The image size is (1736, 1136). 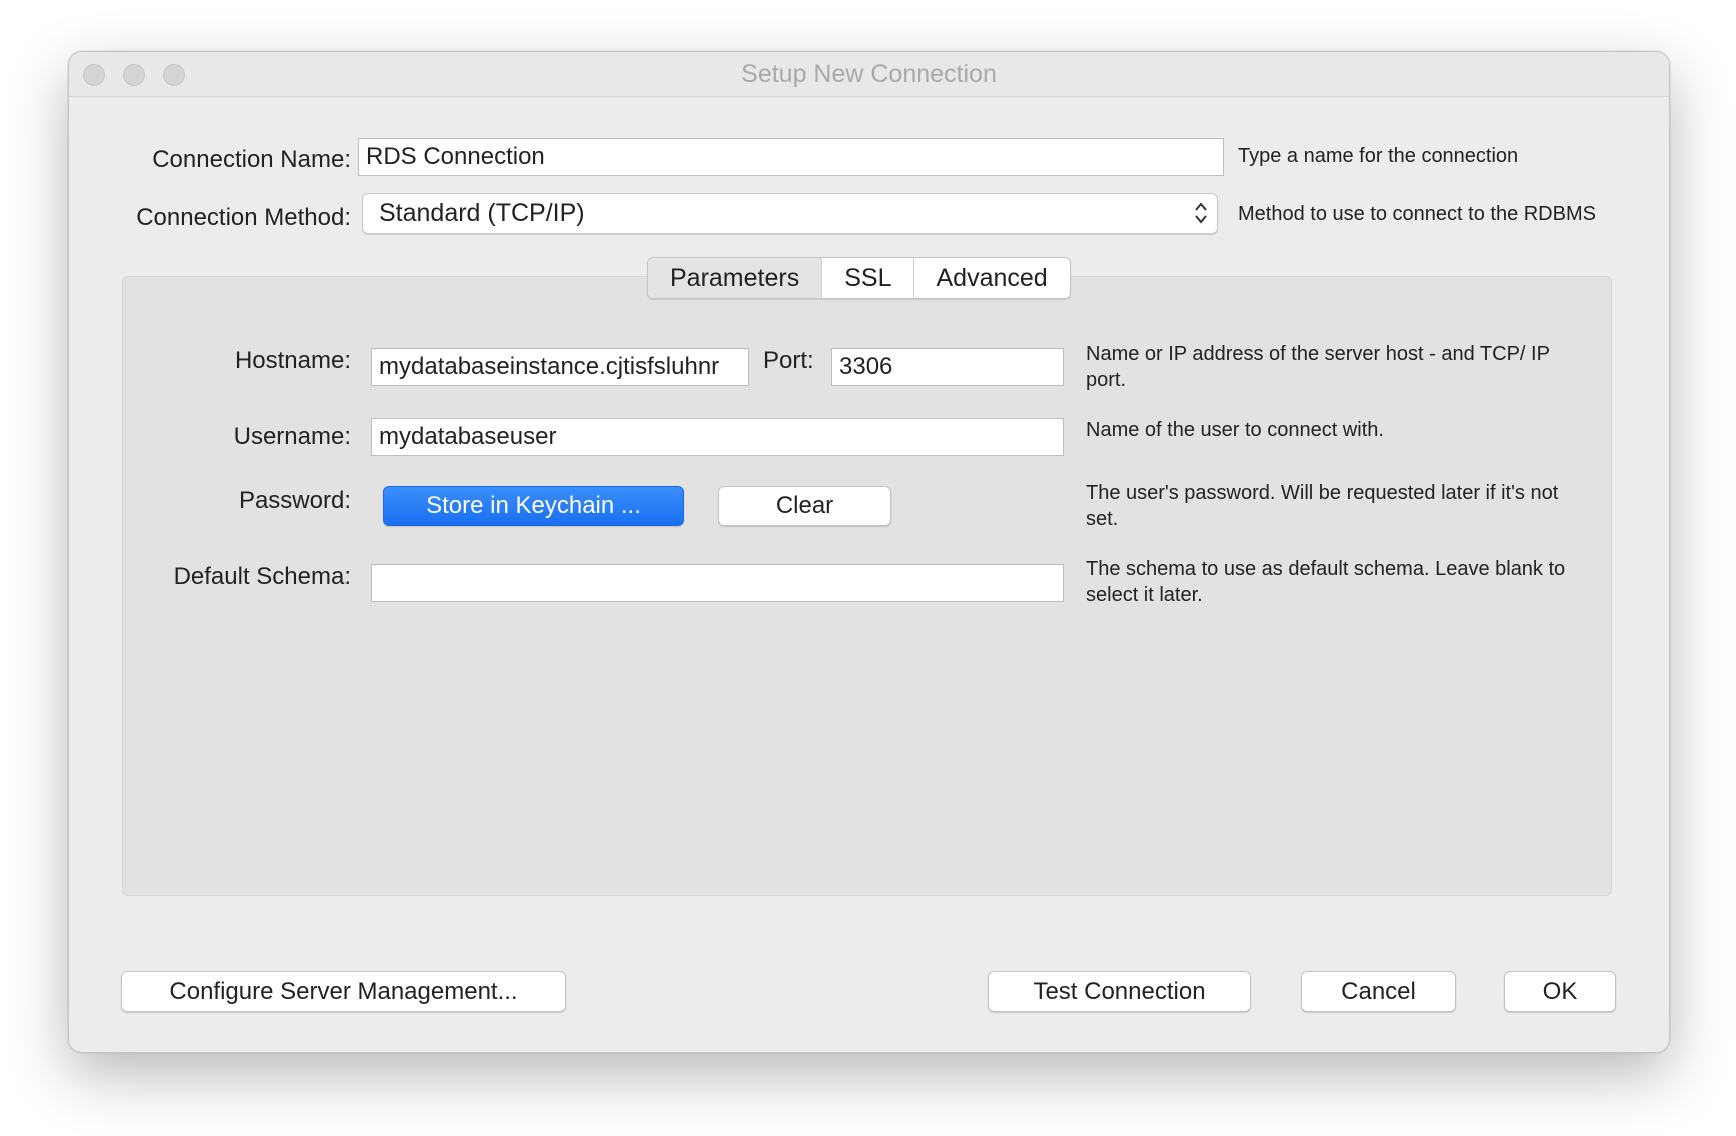 I want to click on ok-button: OK, so click(x=1560, y=991).